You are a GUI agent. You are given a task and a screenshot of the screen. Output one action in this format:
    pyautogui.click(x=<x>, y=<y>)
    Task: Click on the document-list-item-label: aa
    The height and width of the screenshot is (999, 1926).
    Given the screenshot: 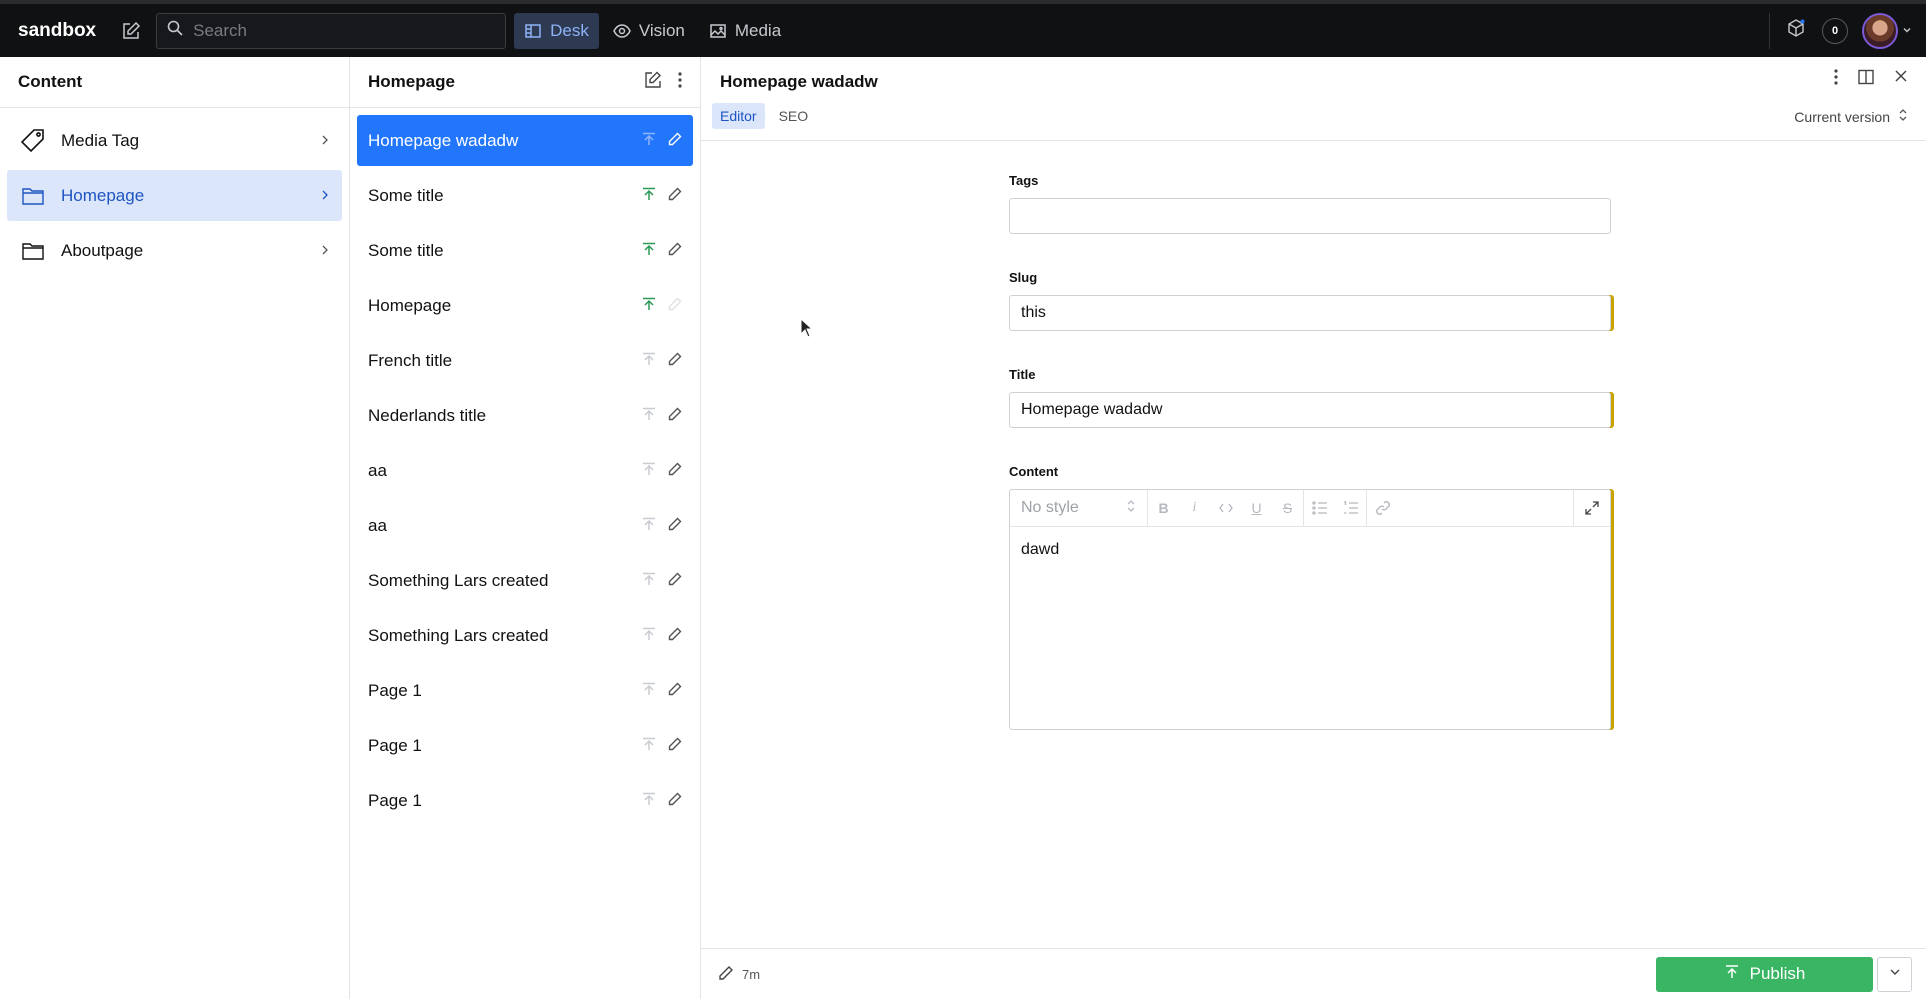 What is the action you would take?
    pyautogui.click(x=377, y=525)
    